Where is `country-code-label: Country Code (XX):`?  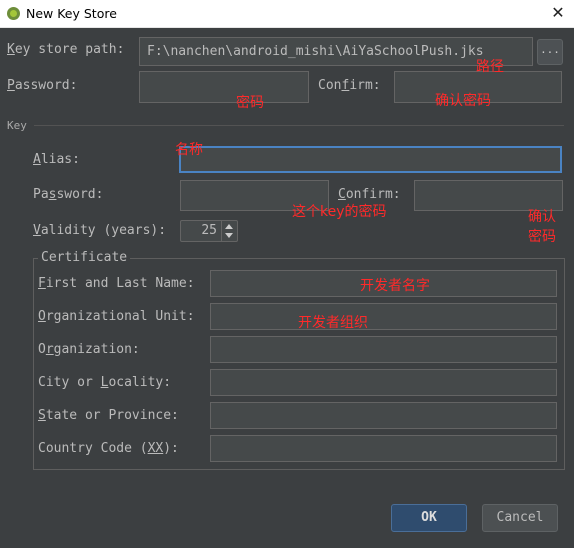 country-code-label: Country Code (XX): is located at coordinates (108, 448).